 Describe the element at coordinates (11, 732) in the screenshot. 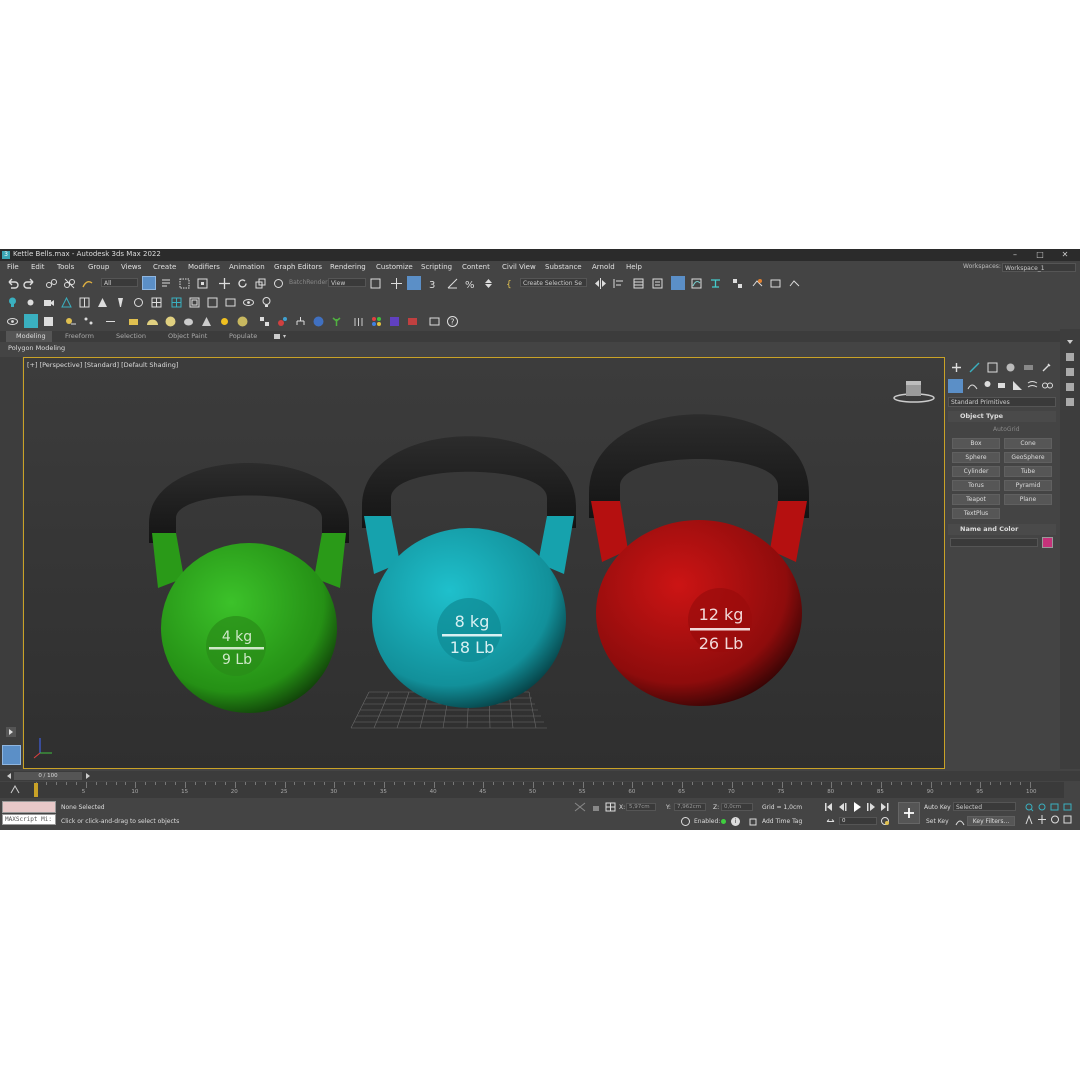

I see `expand-arrow-icon` at that location.